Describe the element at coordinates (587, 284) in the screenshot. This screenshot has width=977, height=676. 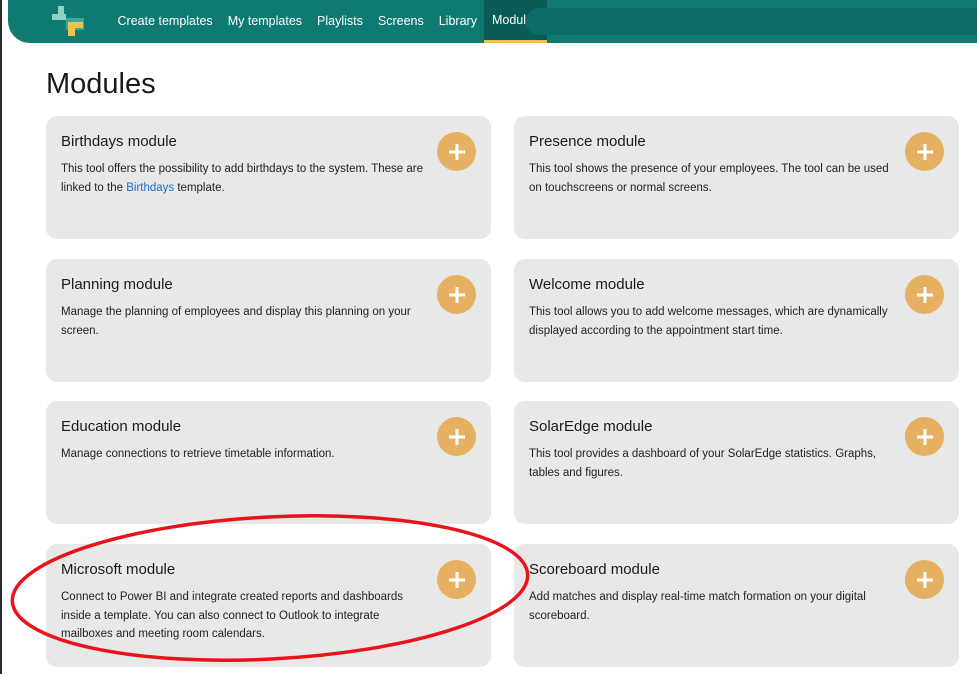
I see `module-title: Welcome module` at that location.